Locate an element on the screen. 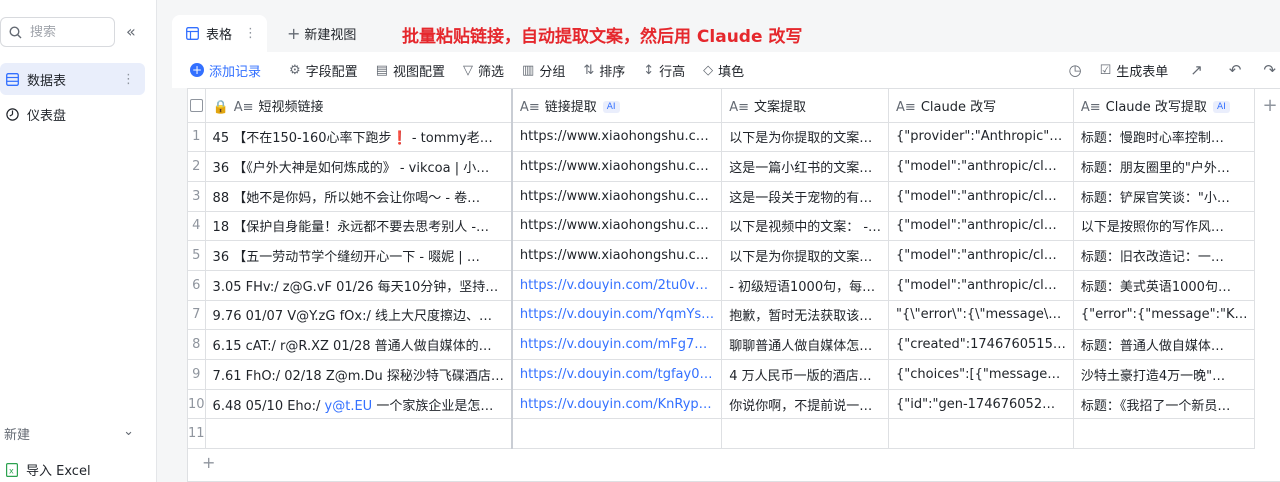 This screenshot has width=1280, height=482. fill-color-button: ◇ 填色 is located at coordinates (723, 70).